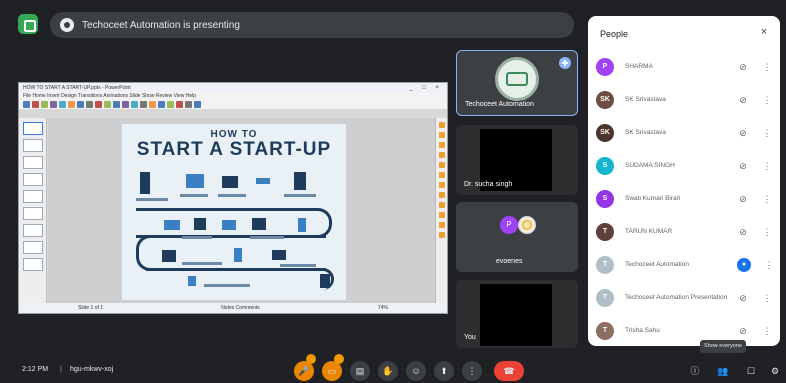 The image size is (786, 383). What do you see at coordinates (517, 160) in the screenshot?
I see `participant-tile: Dr. sucha singh` at bounding box center [517, 160].